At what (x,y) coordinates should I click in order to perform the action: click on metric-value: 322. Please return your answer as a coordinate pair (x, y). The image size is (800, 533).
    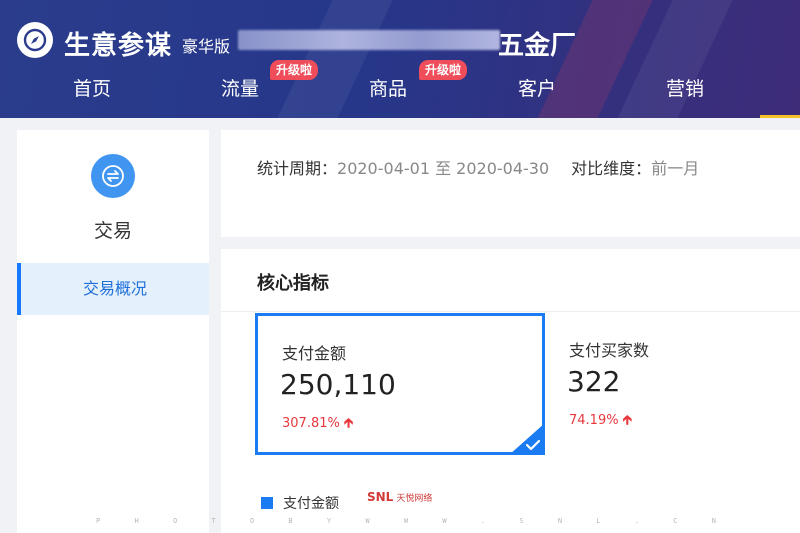
    Looking at the image, I should click on (594, 381).